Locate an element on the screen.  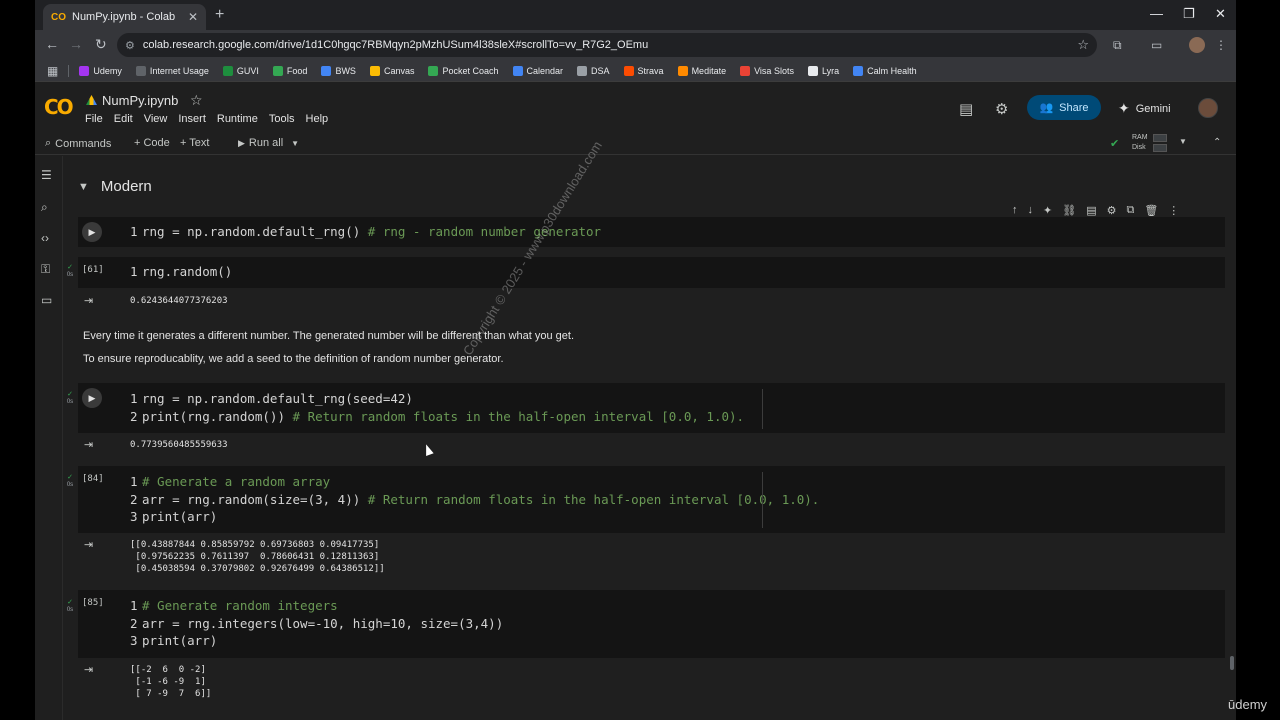
chevron-down-icon: ▼ is located at coordinates (83, 187).